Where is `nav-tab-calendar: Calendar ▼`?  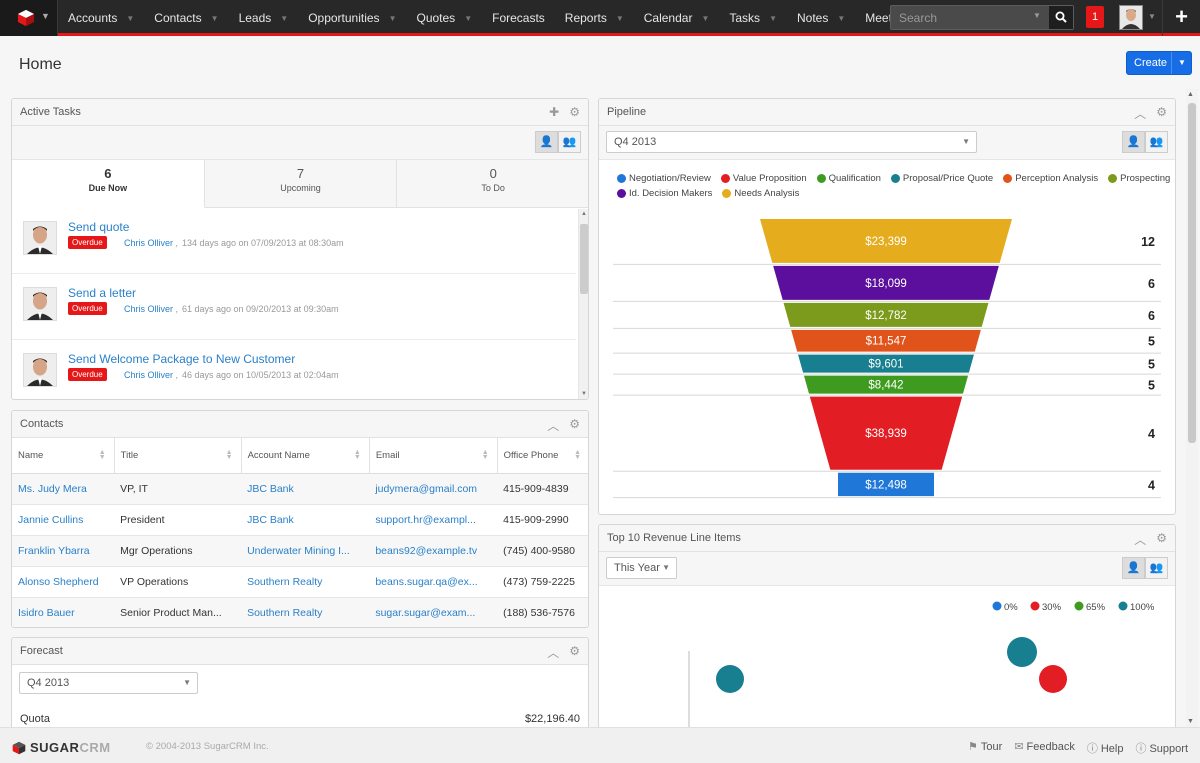 nav-tab-calendar: Calendar ▼ is located at coordinates (677, 18).